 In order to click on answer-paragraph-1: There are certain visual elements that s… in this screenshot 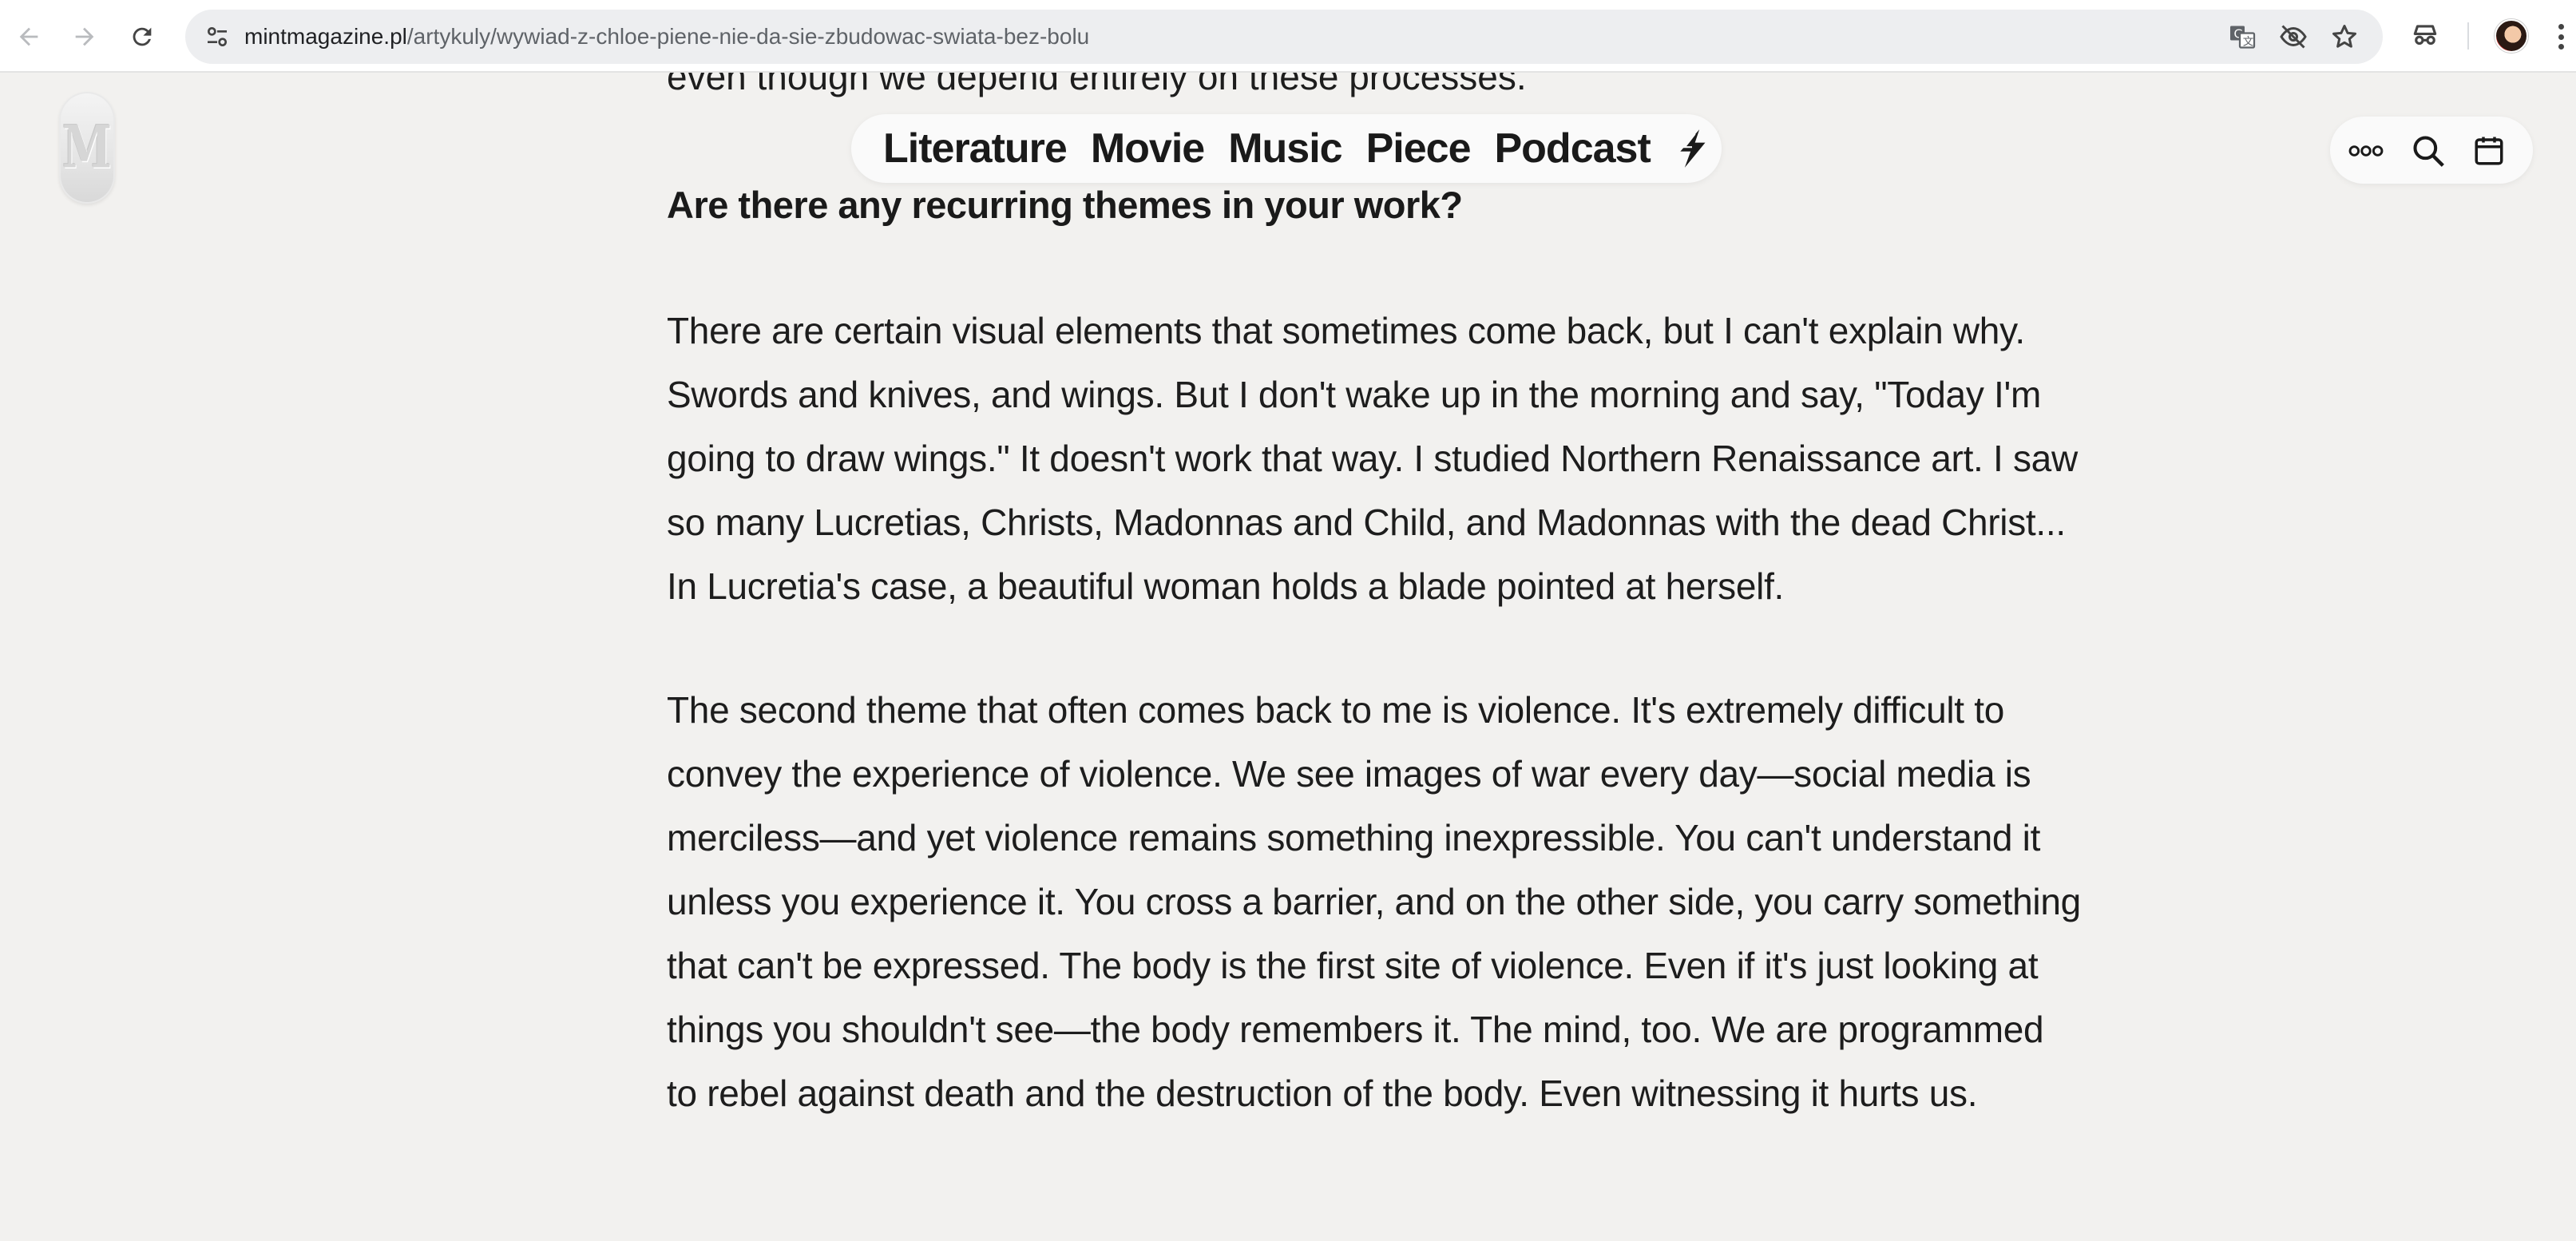, I will do `click(1401, 458)`.